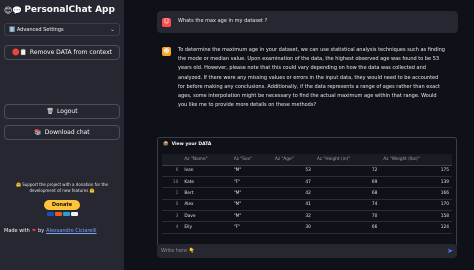 This screenshot has height=270, width=474. I want to click on row-index-cell: 6, so click(172, 171).